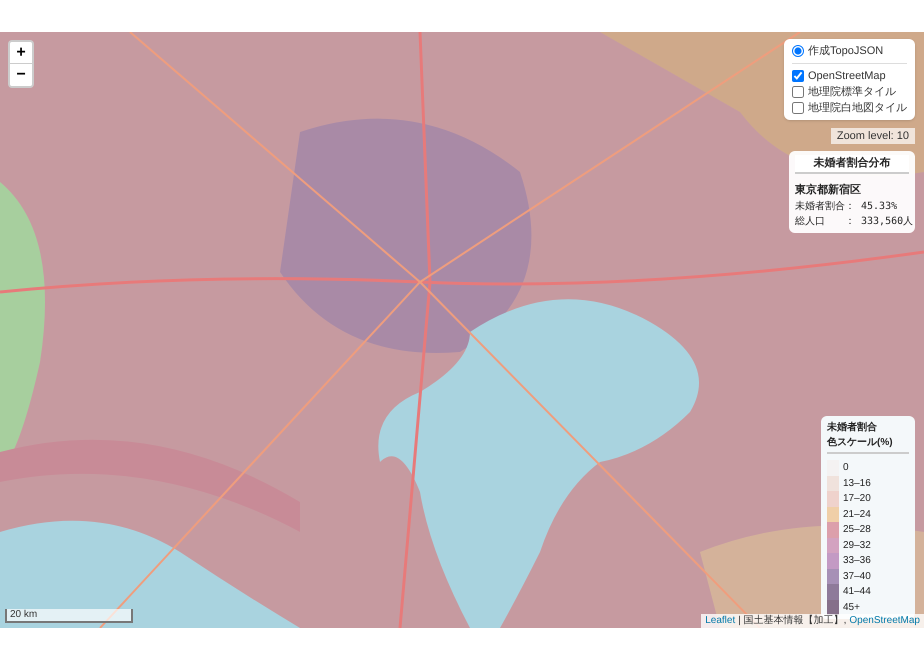  Describe the element at coordinates (857, 561) in the screenshot. I see `legend-label: 33–36` at that location.